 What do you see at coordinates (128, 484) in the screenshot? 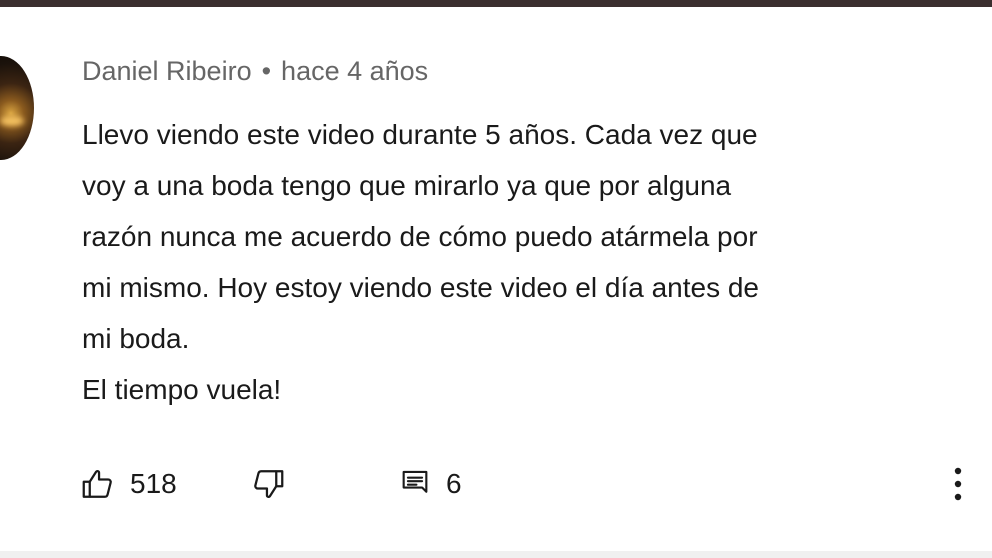
I see `like-button: 518` at bounding box center [128, 484].